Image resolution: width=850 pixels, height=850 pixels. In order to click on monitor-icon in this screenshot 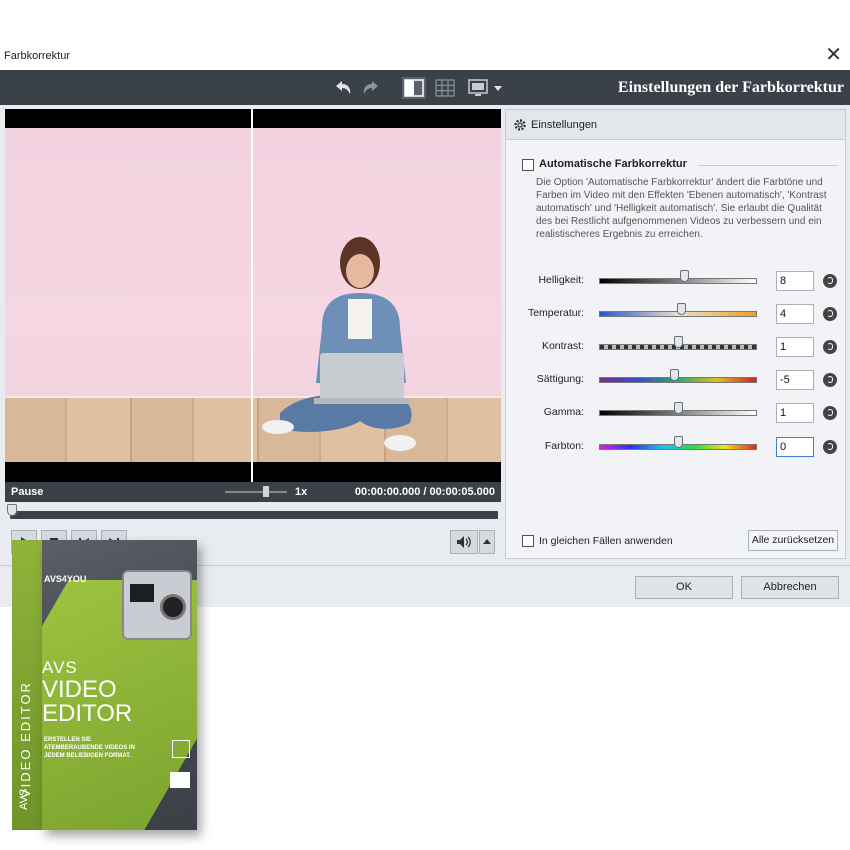, I will do `click(478, 88)`.